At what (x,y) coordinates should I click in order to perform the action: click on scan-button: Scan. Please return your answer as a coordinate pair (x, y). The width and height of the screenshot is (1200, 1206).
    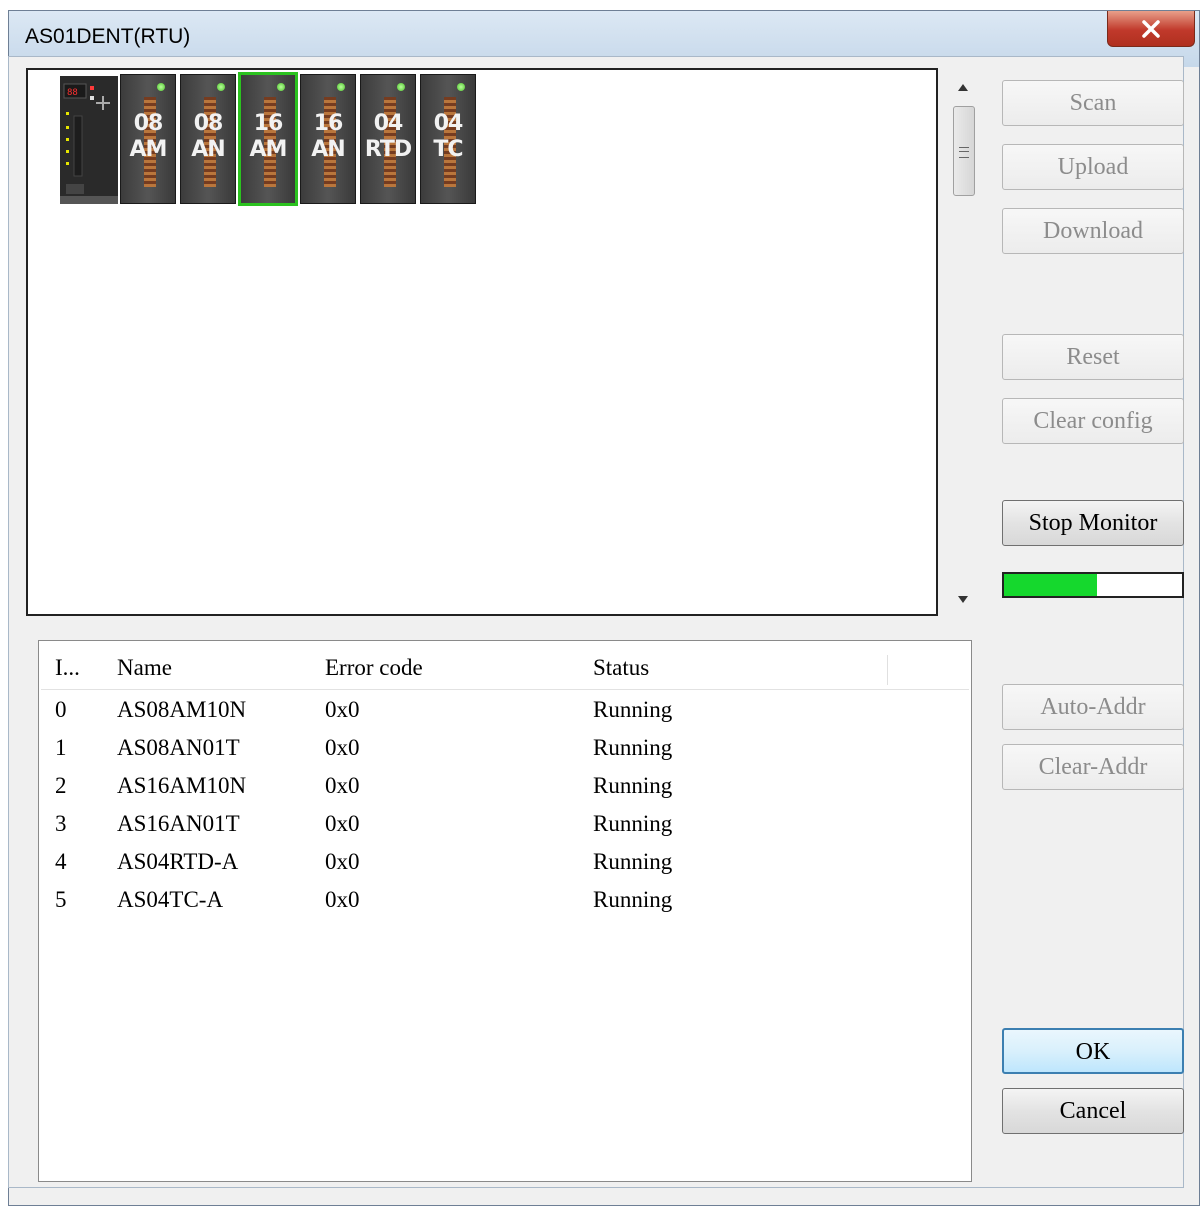
    Looking at the image, I should click on (1093, 103).